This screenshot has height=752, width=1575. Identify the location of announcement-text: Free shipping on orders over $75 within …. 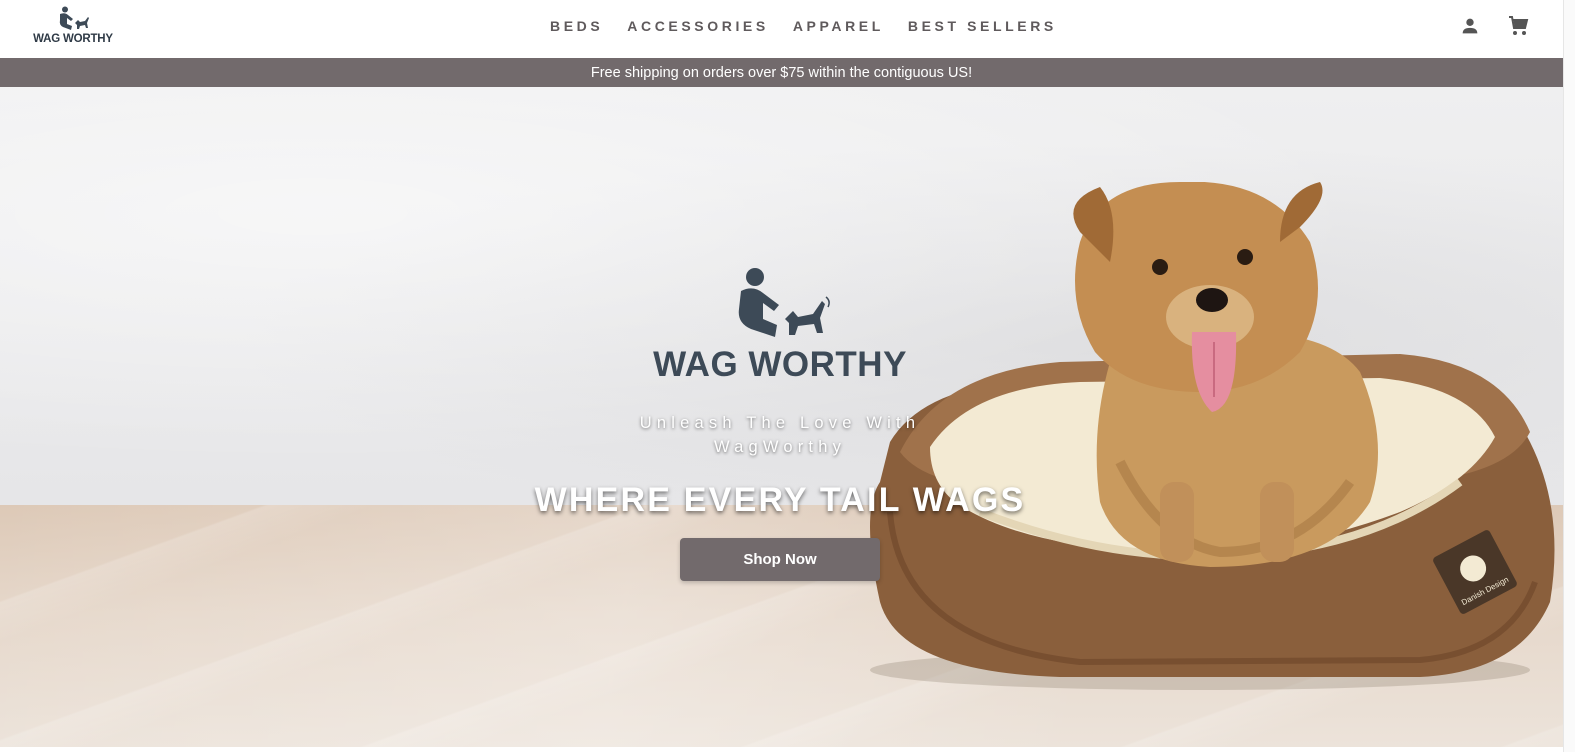
(781, 72).